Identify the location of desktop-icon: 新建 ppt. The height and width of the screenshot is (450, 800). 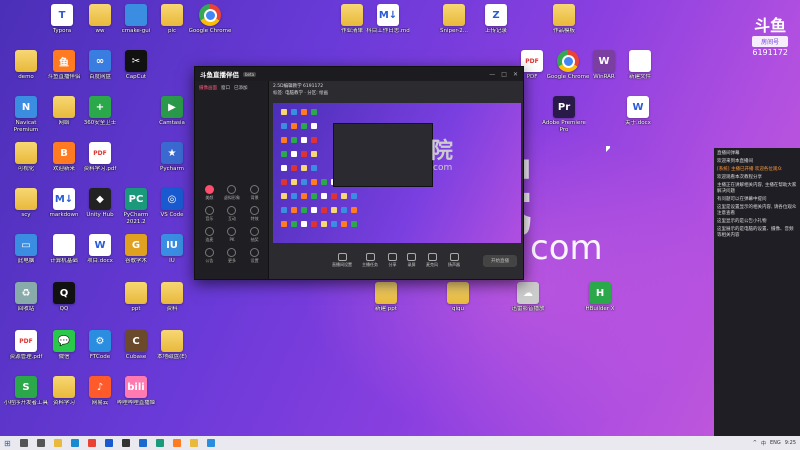
(386, 304).